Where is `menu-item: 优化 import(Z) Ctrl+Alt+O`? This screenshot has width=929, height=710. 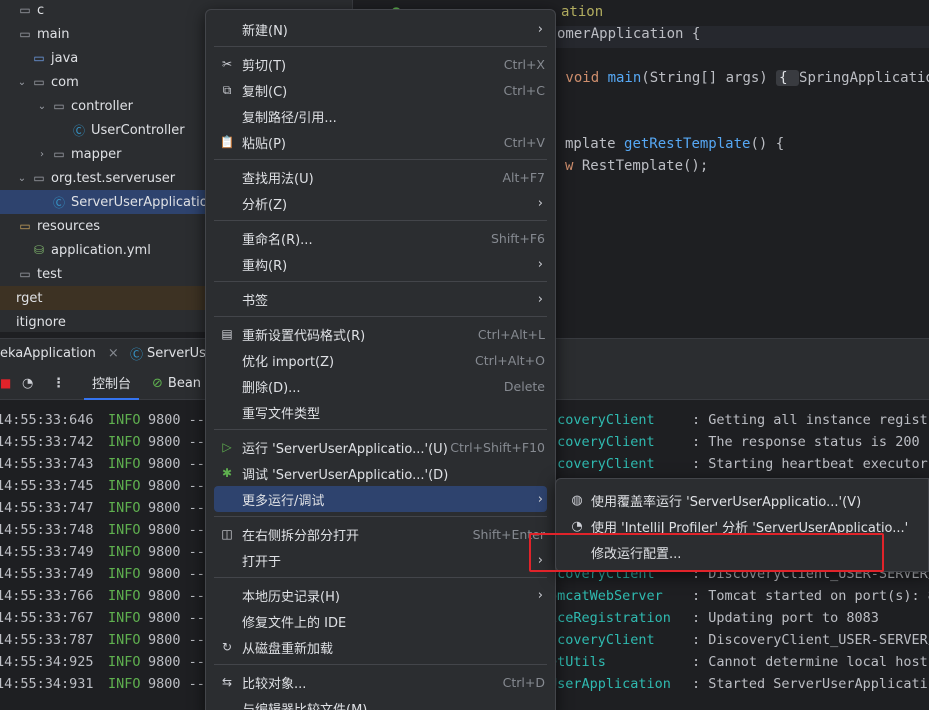
menu-item: 优化 import(Z) Ctrl+Alt+O is located at coordinates (380, 360).